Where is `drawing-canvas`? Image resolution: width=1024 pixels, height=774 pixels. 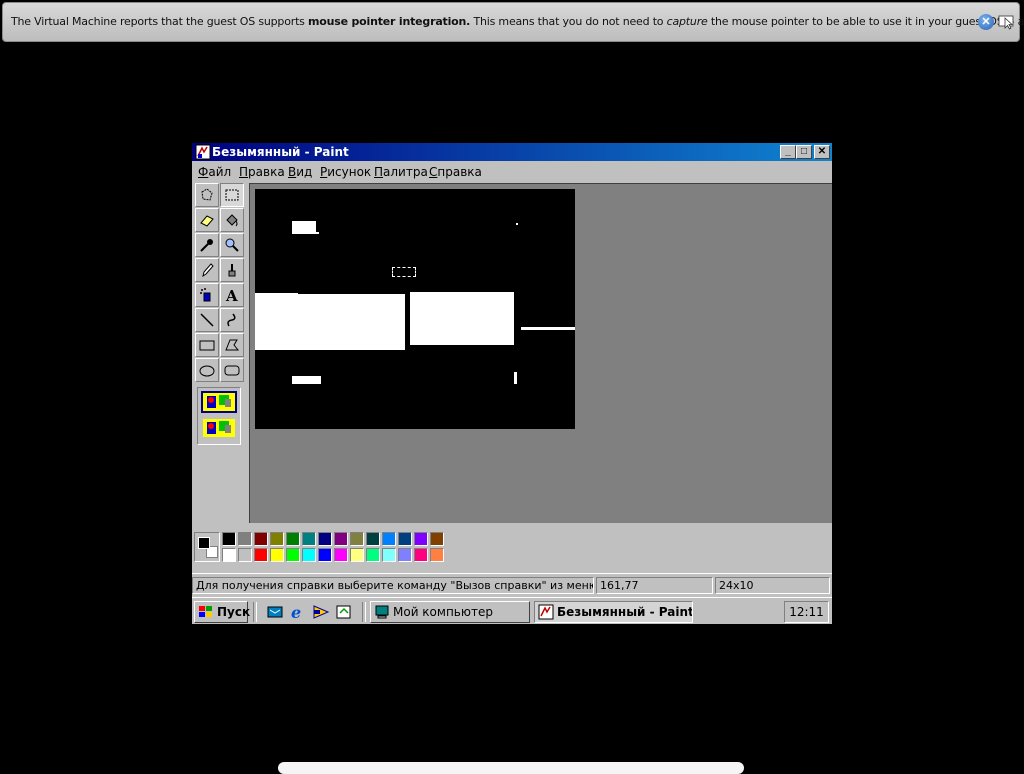
drawing-canvas is located at coordinates (415, 309).